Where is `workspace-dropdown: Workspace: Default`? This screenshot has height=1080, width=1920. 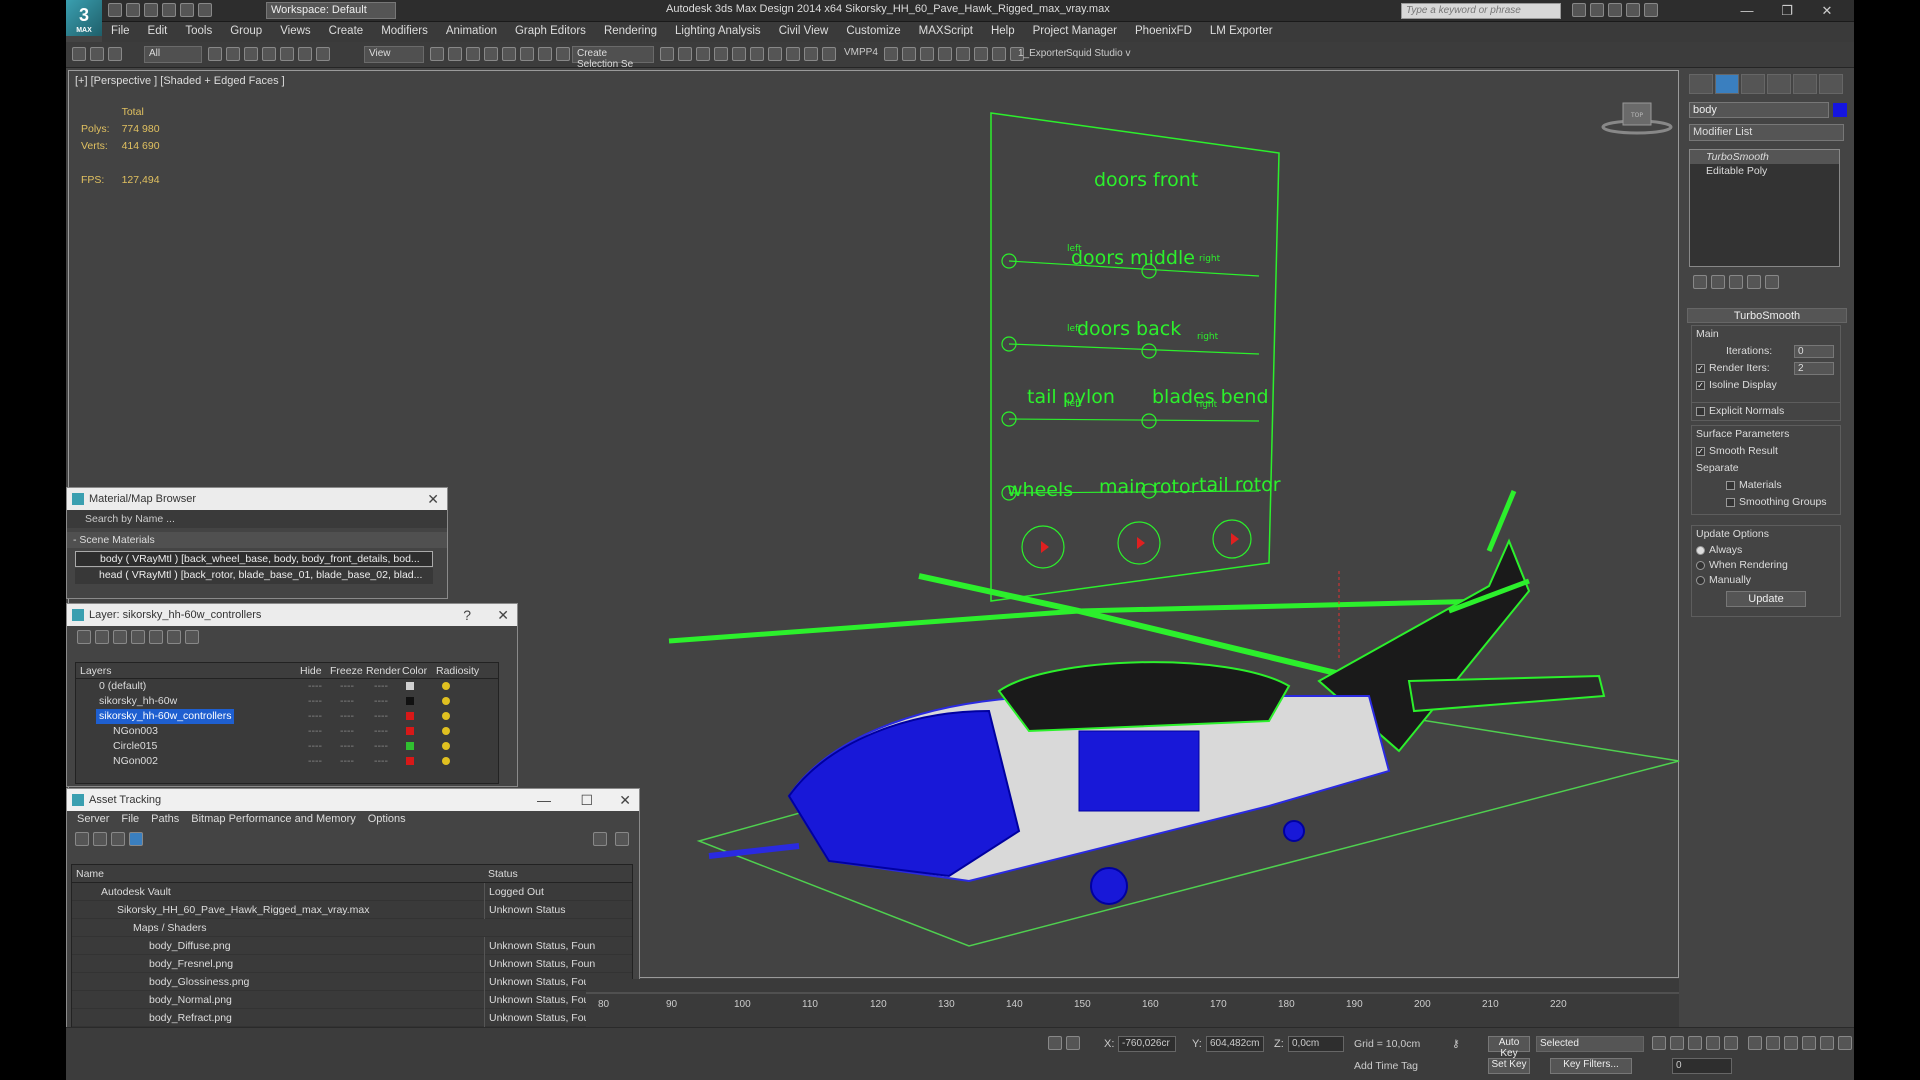
workspace-dropdown: Workspace: Default is located at coordinates (331, 10).